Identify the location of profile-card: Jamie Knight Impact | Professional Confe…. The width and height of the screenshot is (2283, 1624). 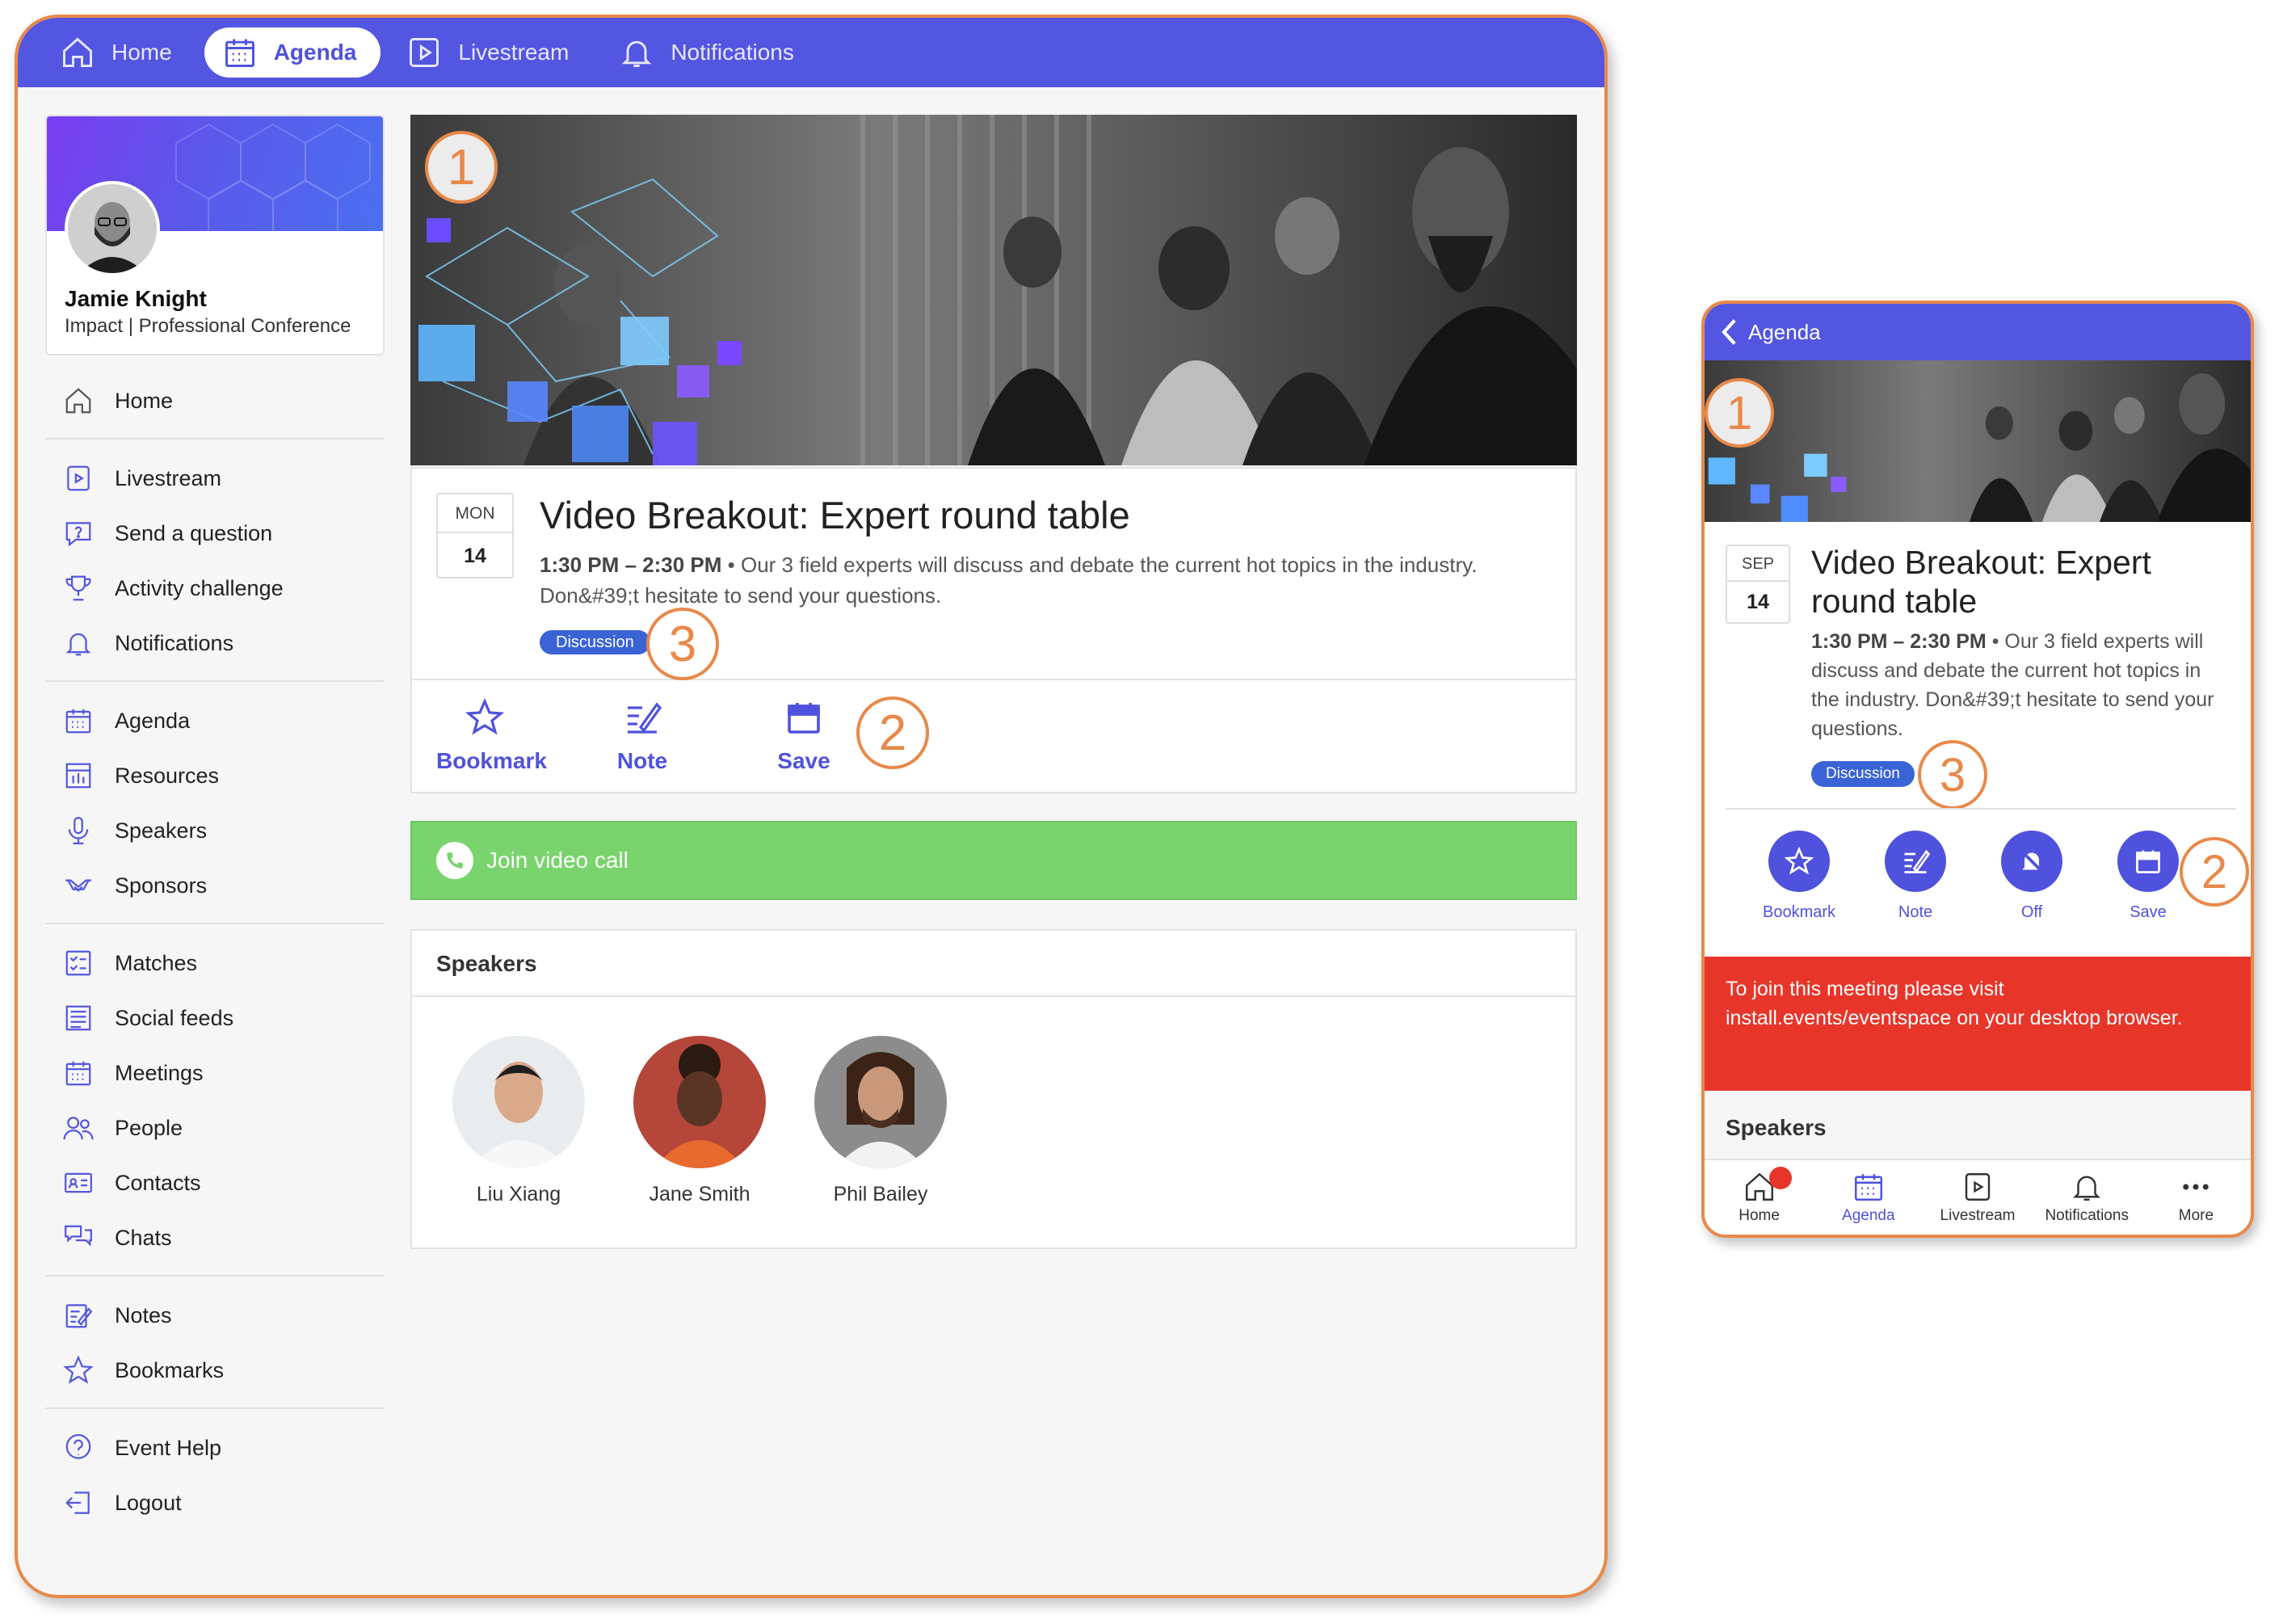
(215, 236).